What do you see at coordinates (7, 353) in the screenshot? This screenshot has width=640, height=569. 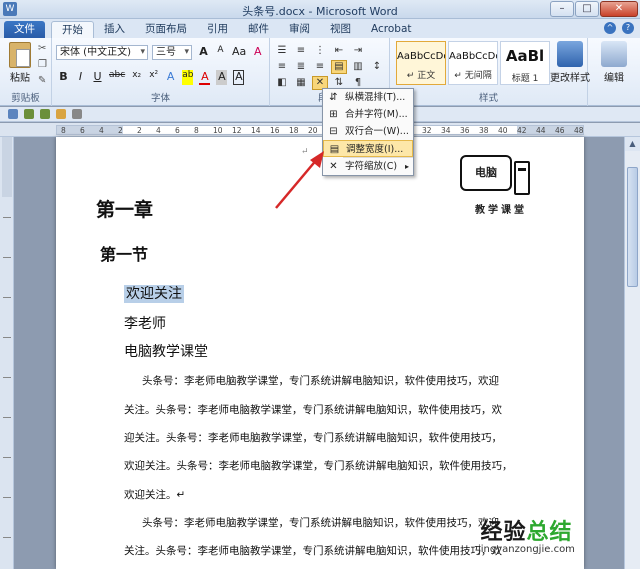 I see `vertical-ruler` at bounding box center [7, 353].